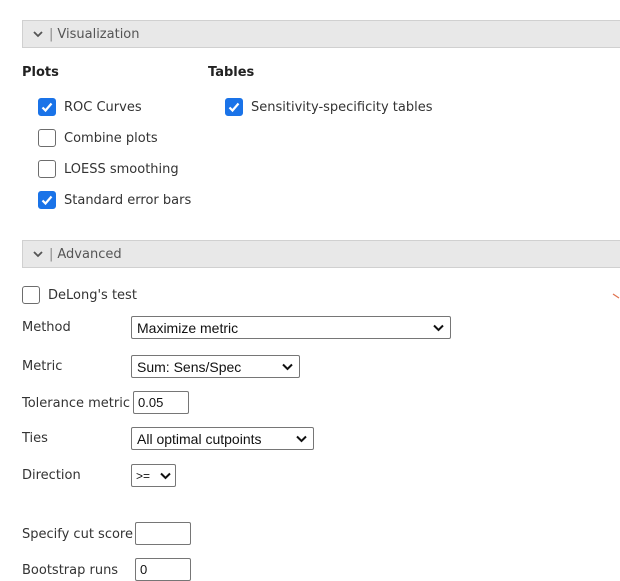 The image size is (620, 581). What do you see at coordinates (163, 569) in the screenshot?
I see `bootstrap-runs-input: 0` at bounding box center [163, 569].